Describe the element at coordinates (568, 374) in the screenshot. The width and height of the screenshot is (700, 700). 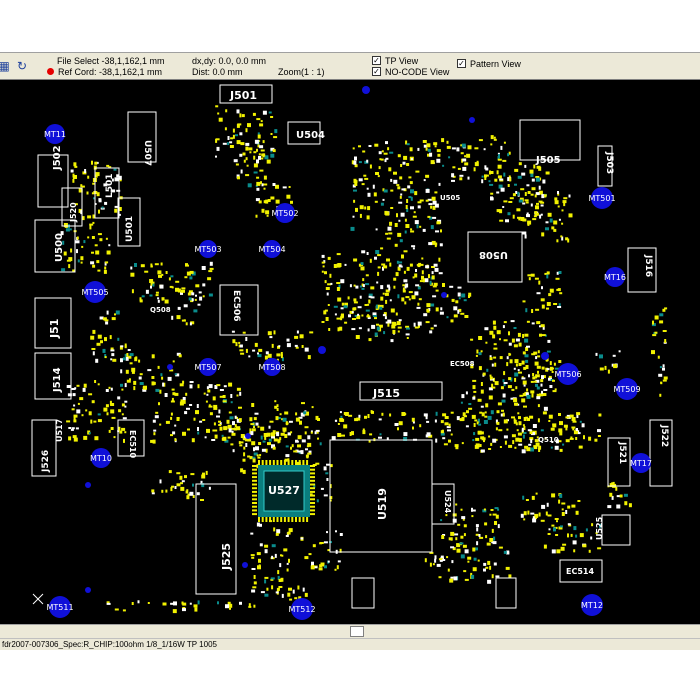
I see `tp-mt506: MT506` at that location.